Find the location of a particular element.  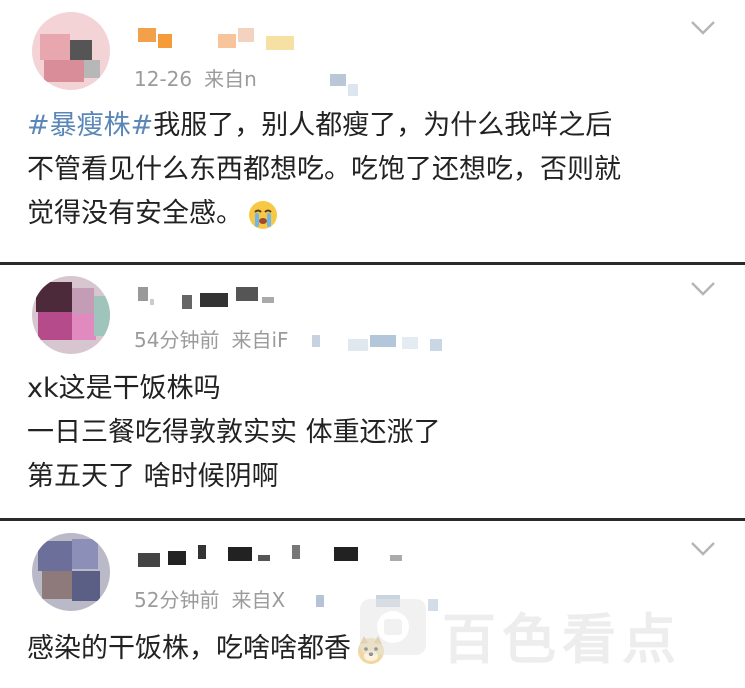

source-partial: n is located at coordinates (250, 79).